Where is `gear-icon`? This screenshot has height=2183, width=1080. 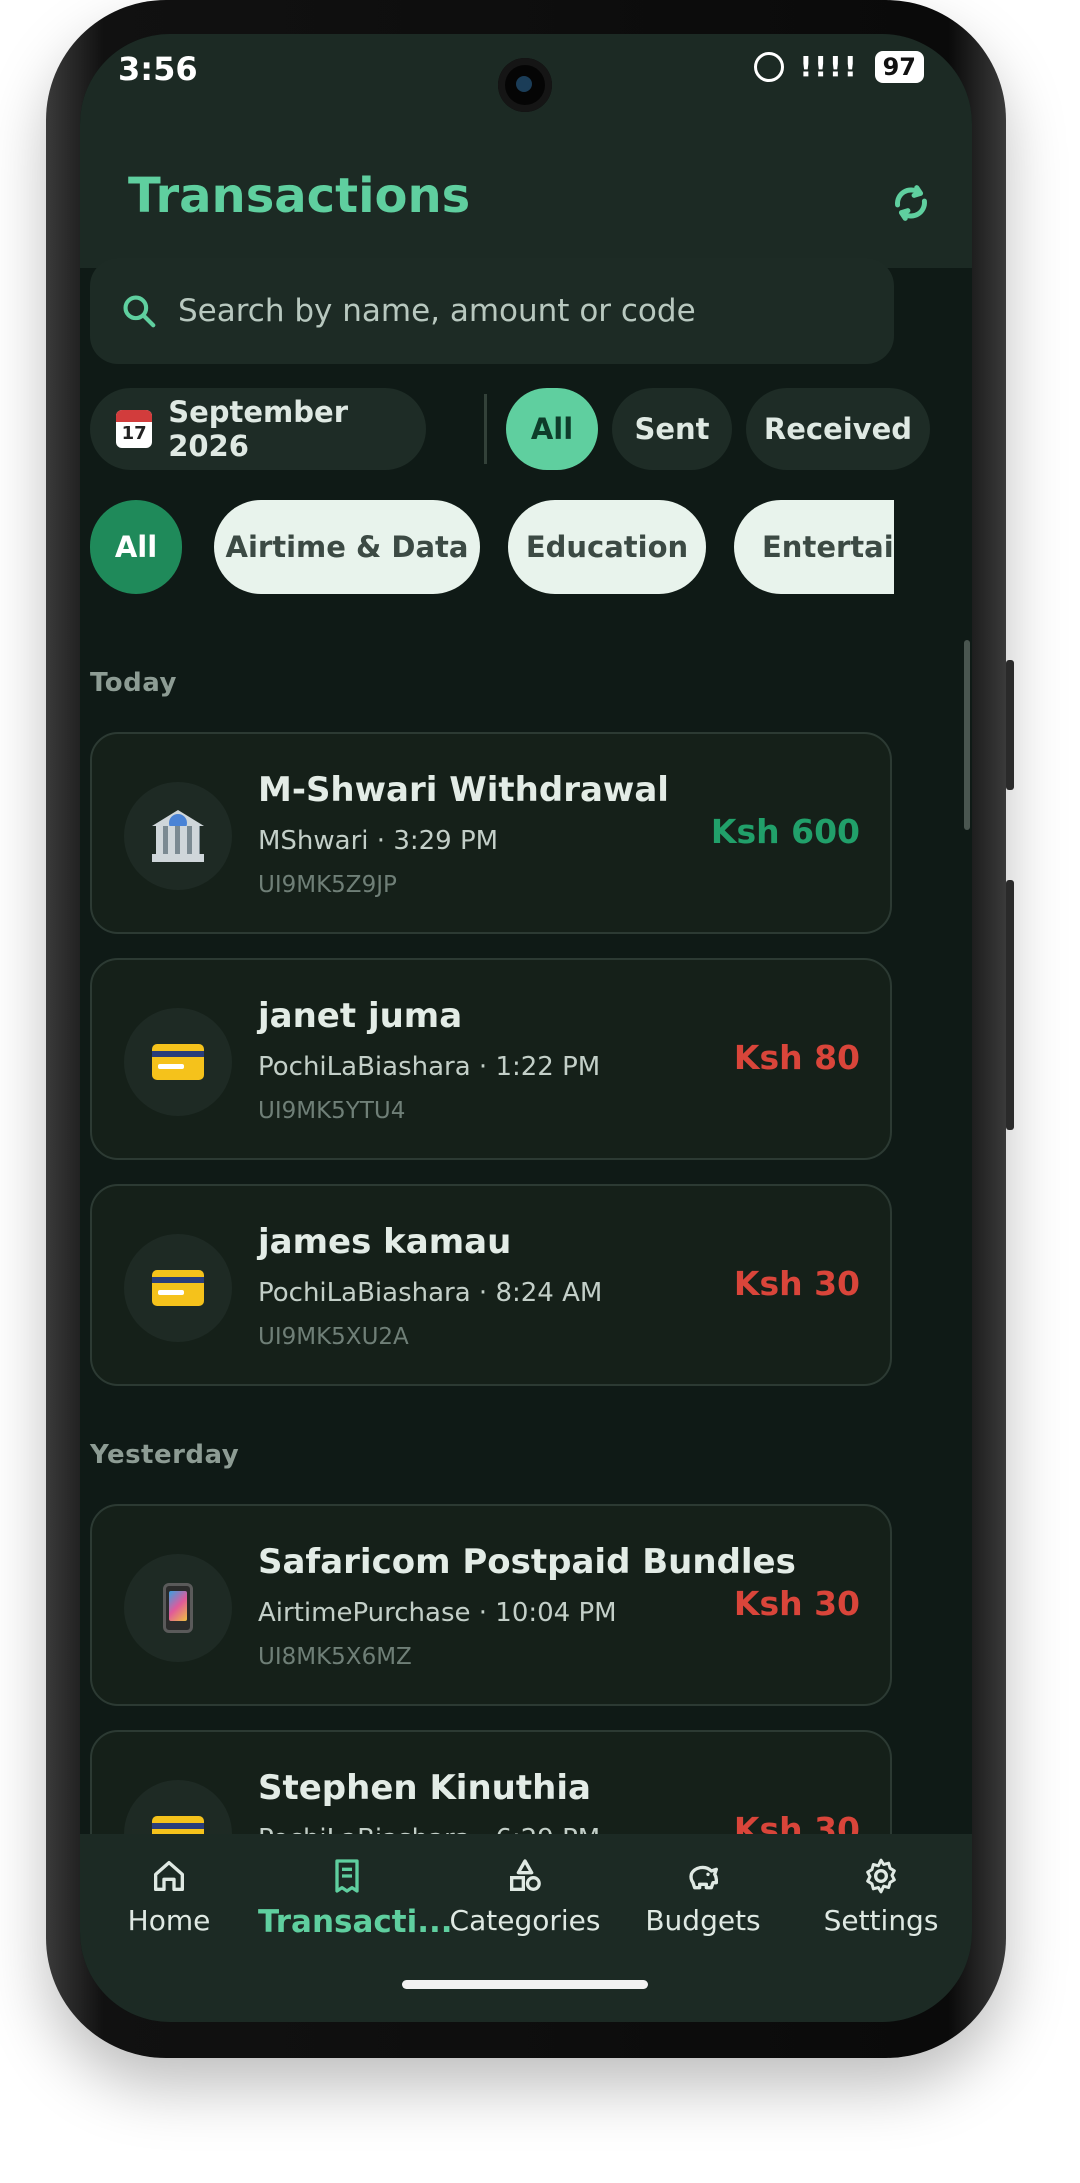
gear-icon is located at coordinates (881, 1876).